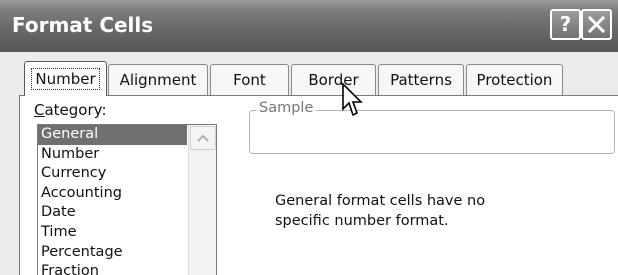 The image size is (618, 275). I want to click on tab-number-label: Number, so click(65, 79).